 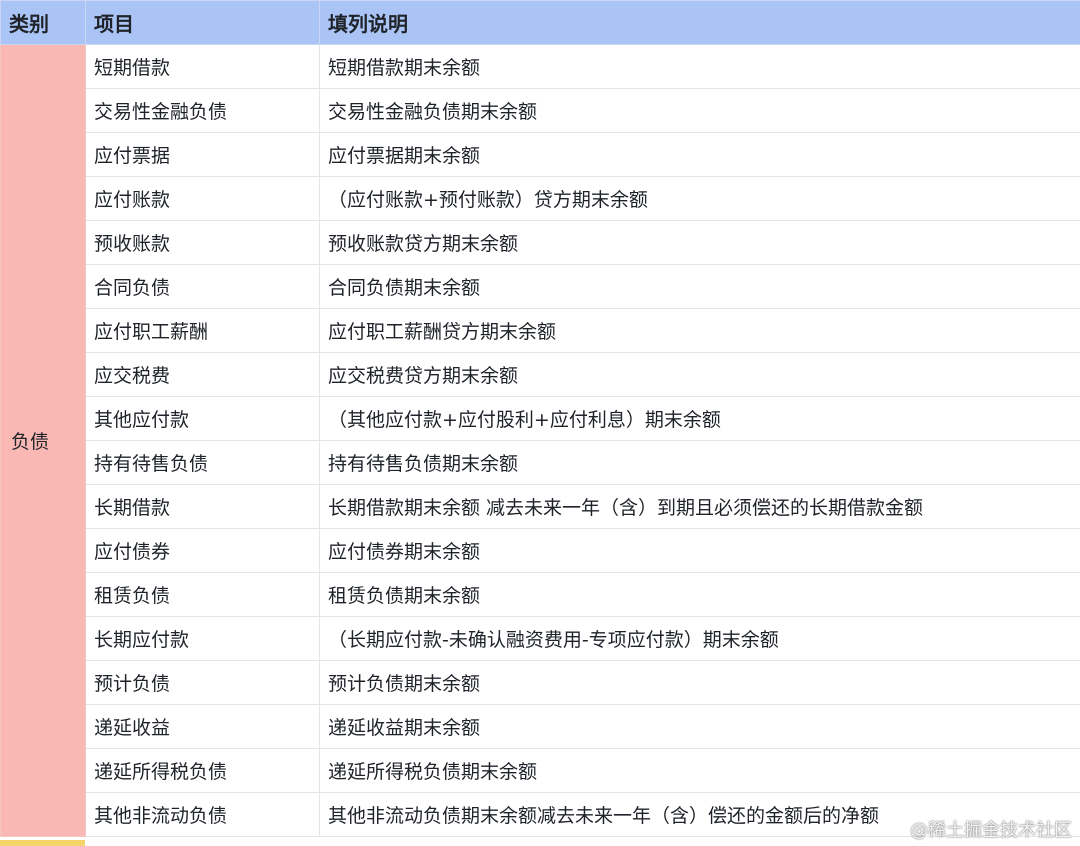 I want to click on description-cell: 短期借款期末余额, so click(x=699, y=66).